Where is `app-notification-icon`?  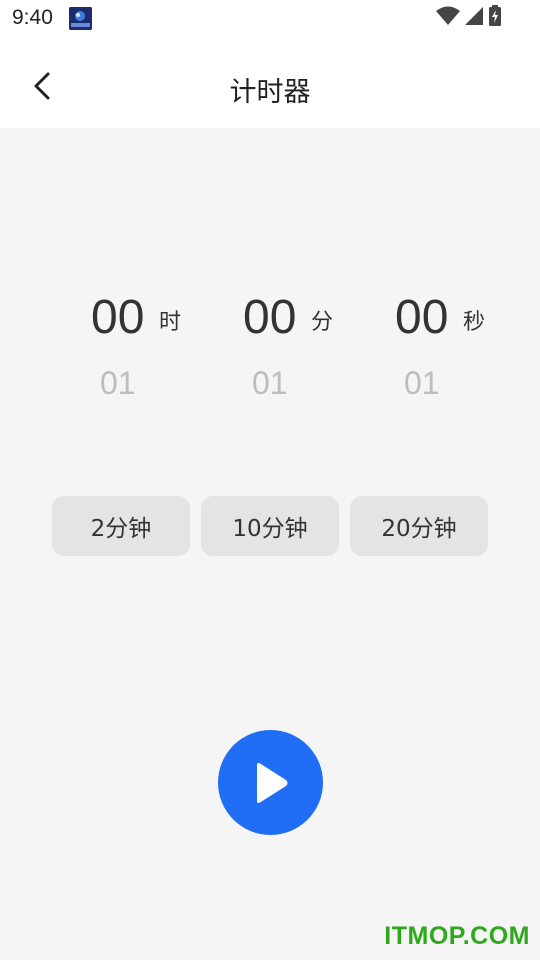 app-notification-icon is located at coordinates (80, 18).